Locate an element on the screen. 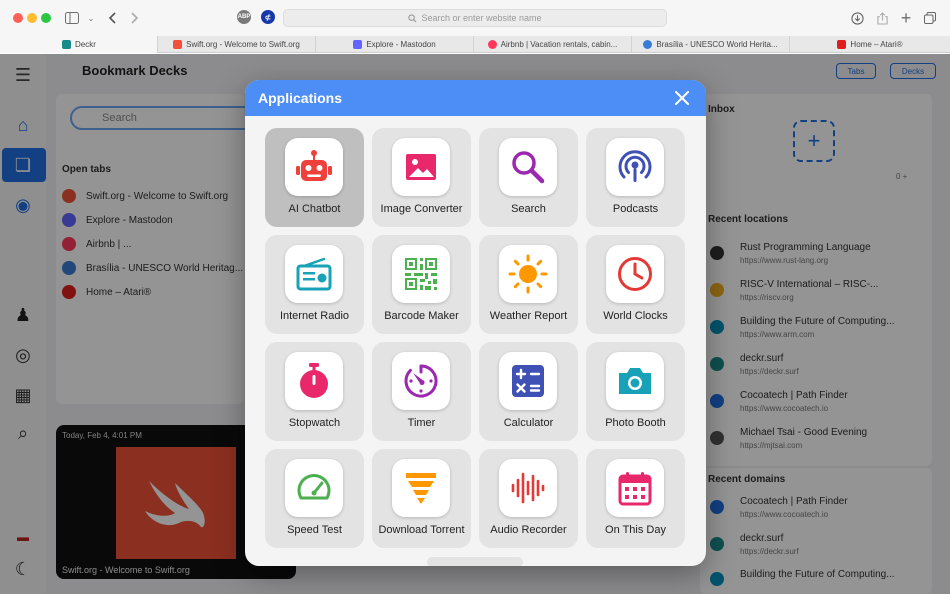 The width and height of the screenshot is (950, 594). speedometer-icon is located at coordinates (314, 488).